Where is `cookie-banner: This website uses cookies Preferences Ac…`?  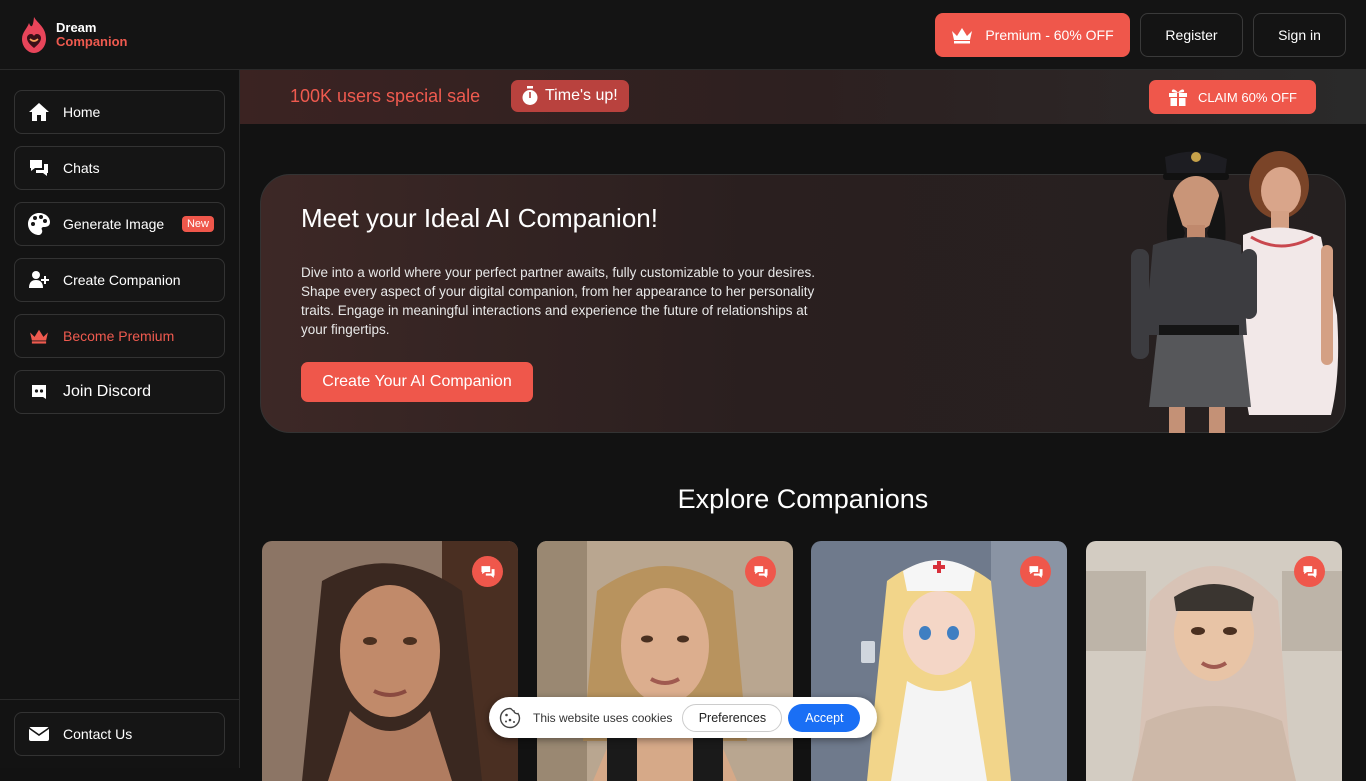 cookie-banner: This website uses cookies Preferences Ac… is located at coordinates (683, 717).